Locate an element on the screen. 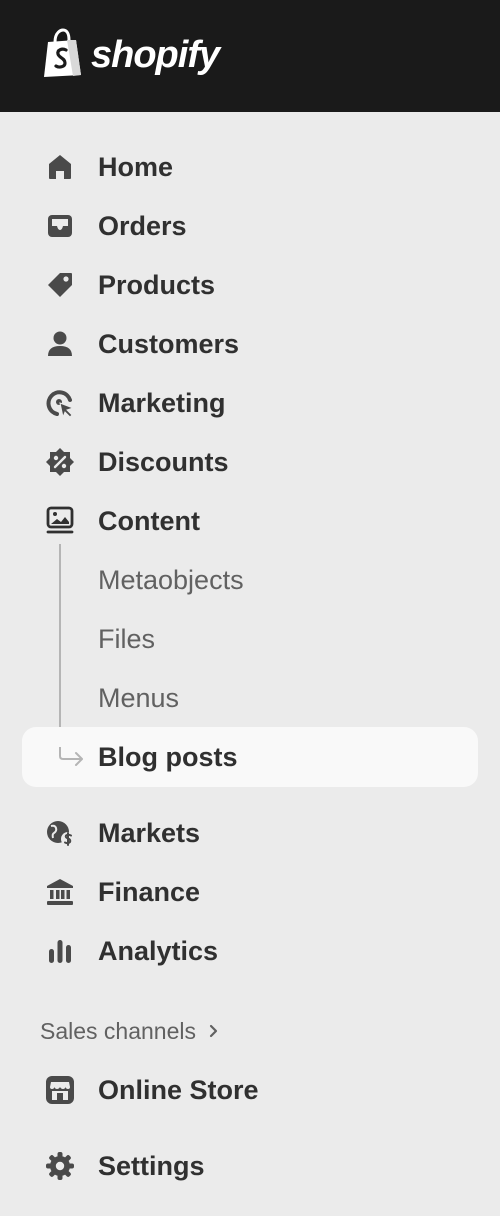  sales-channels-header: Sales channels is located at coordinates (131, 1031).